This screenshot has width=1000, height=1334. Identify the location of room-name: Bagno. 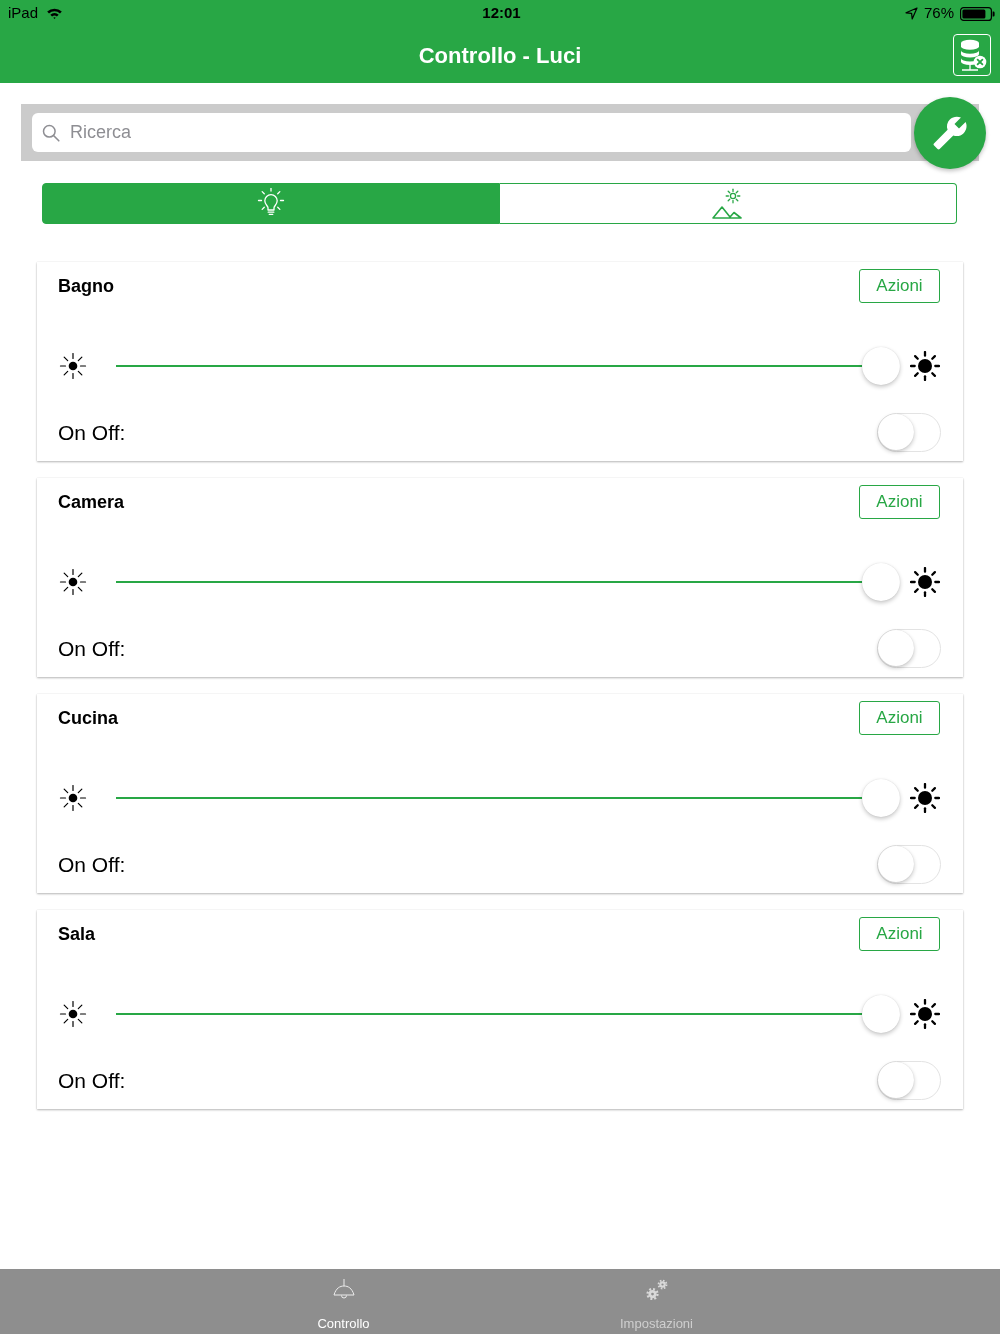
(86, 286).